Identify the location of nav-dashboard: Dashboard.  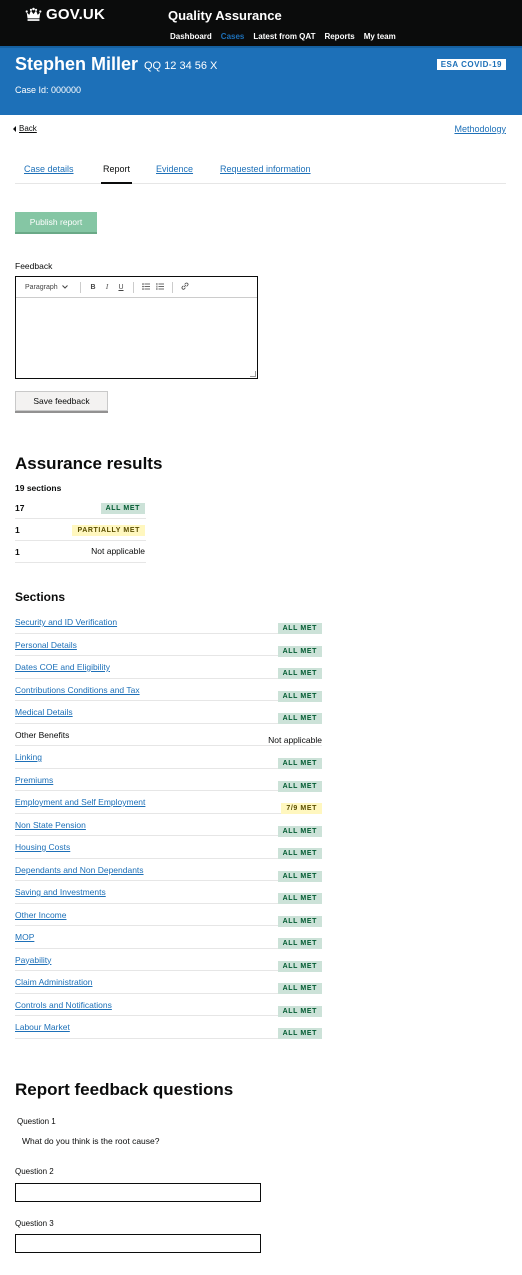
(191, 36).